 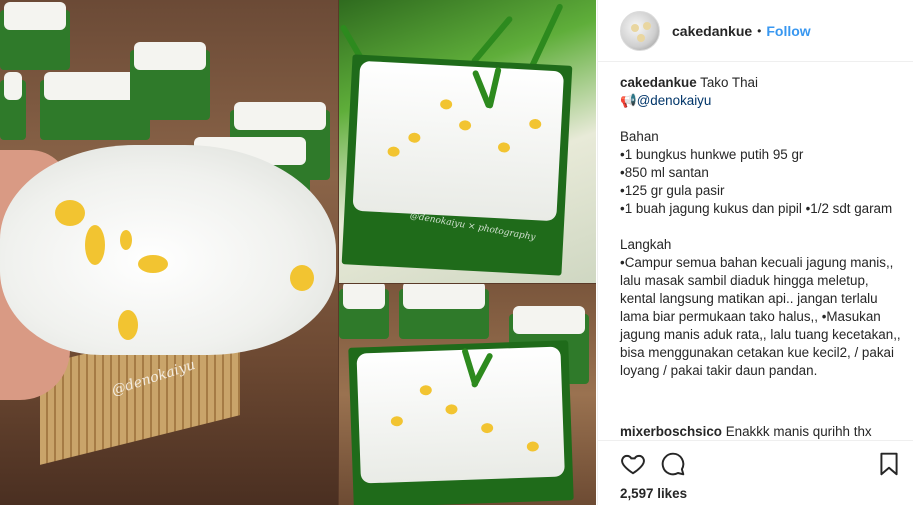 I want to click on avatar, so click(x=640, y=30).